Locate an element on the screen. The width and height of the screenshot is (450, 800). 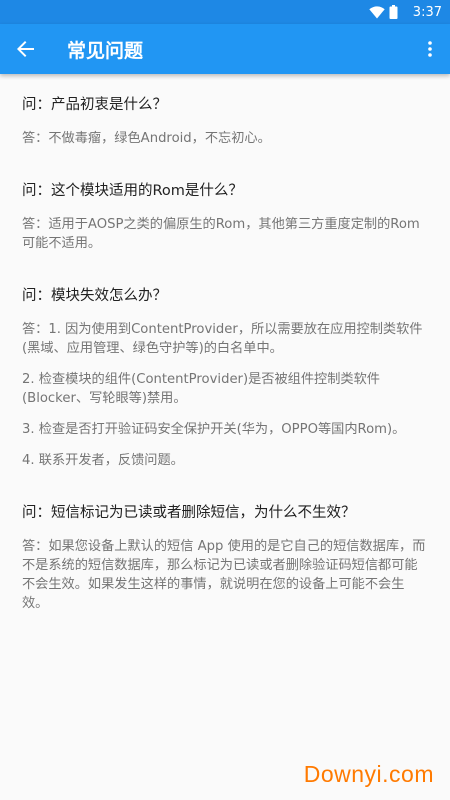
more-vert-icon is located at coordinates (430, 49).